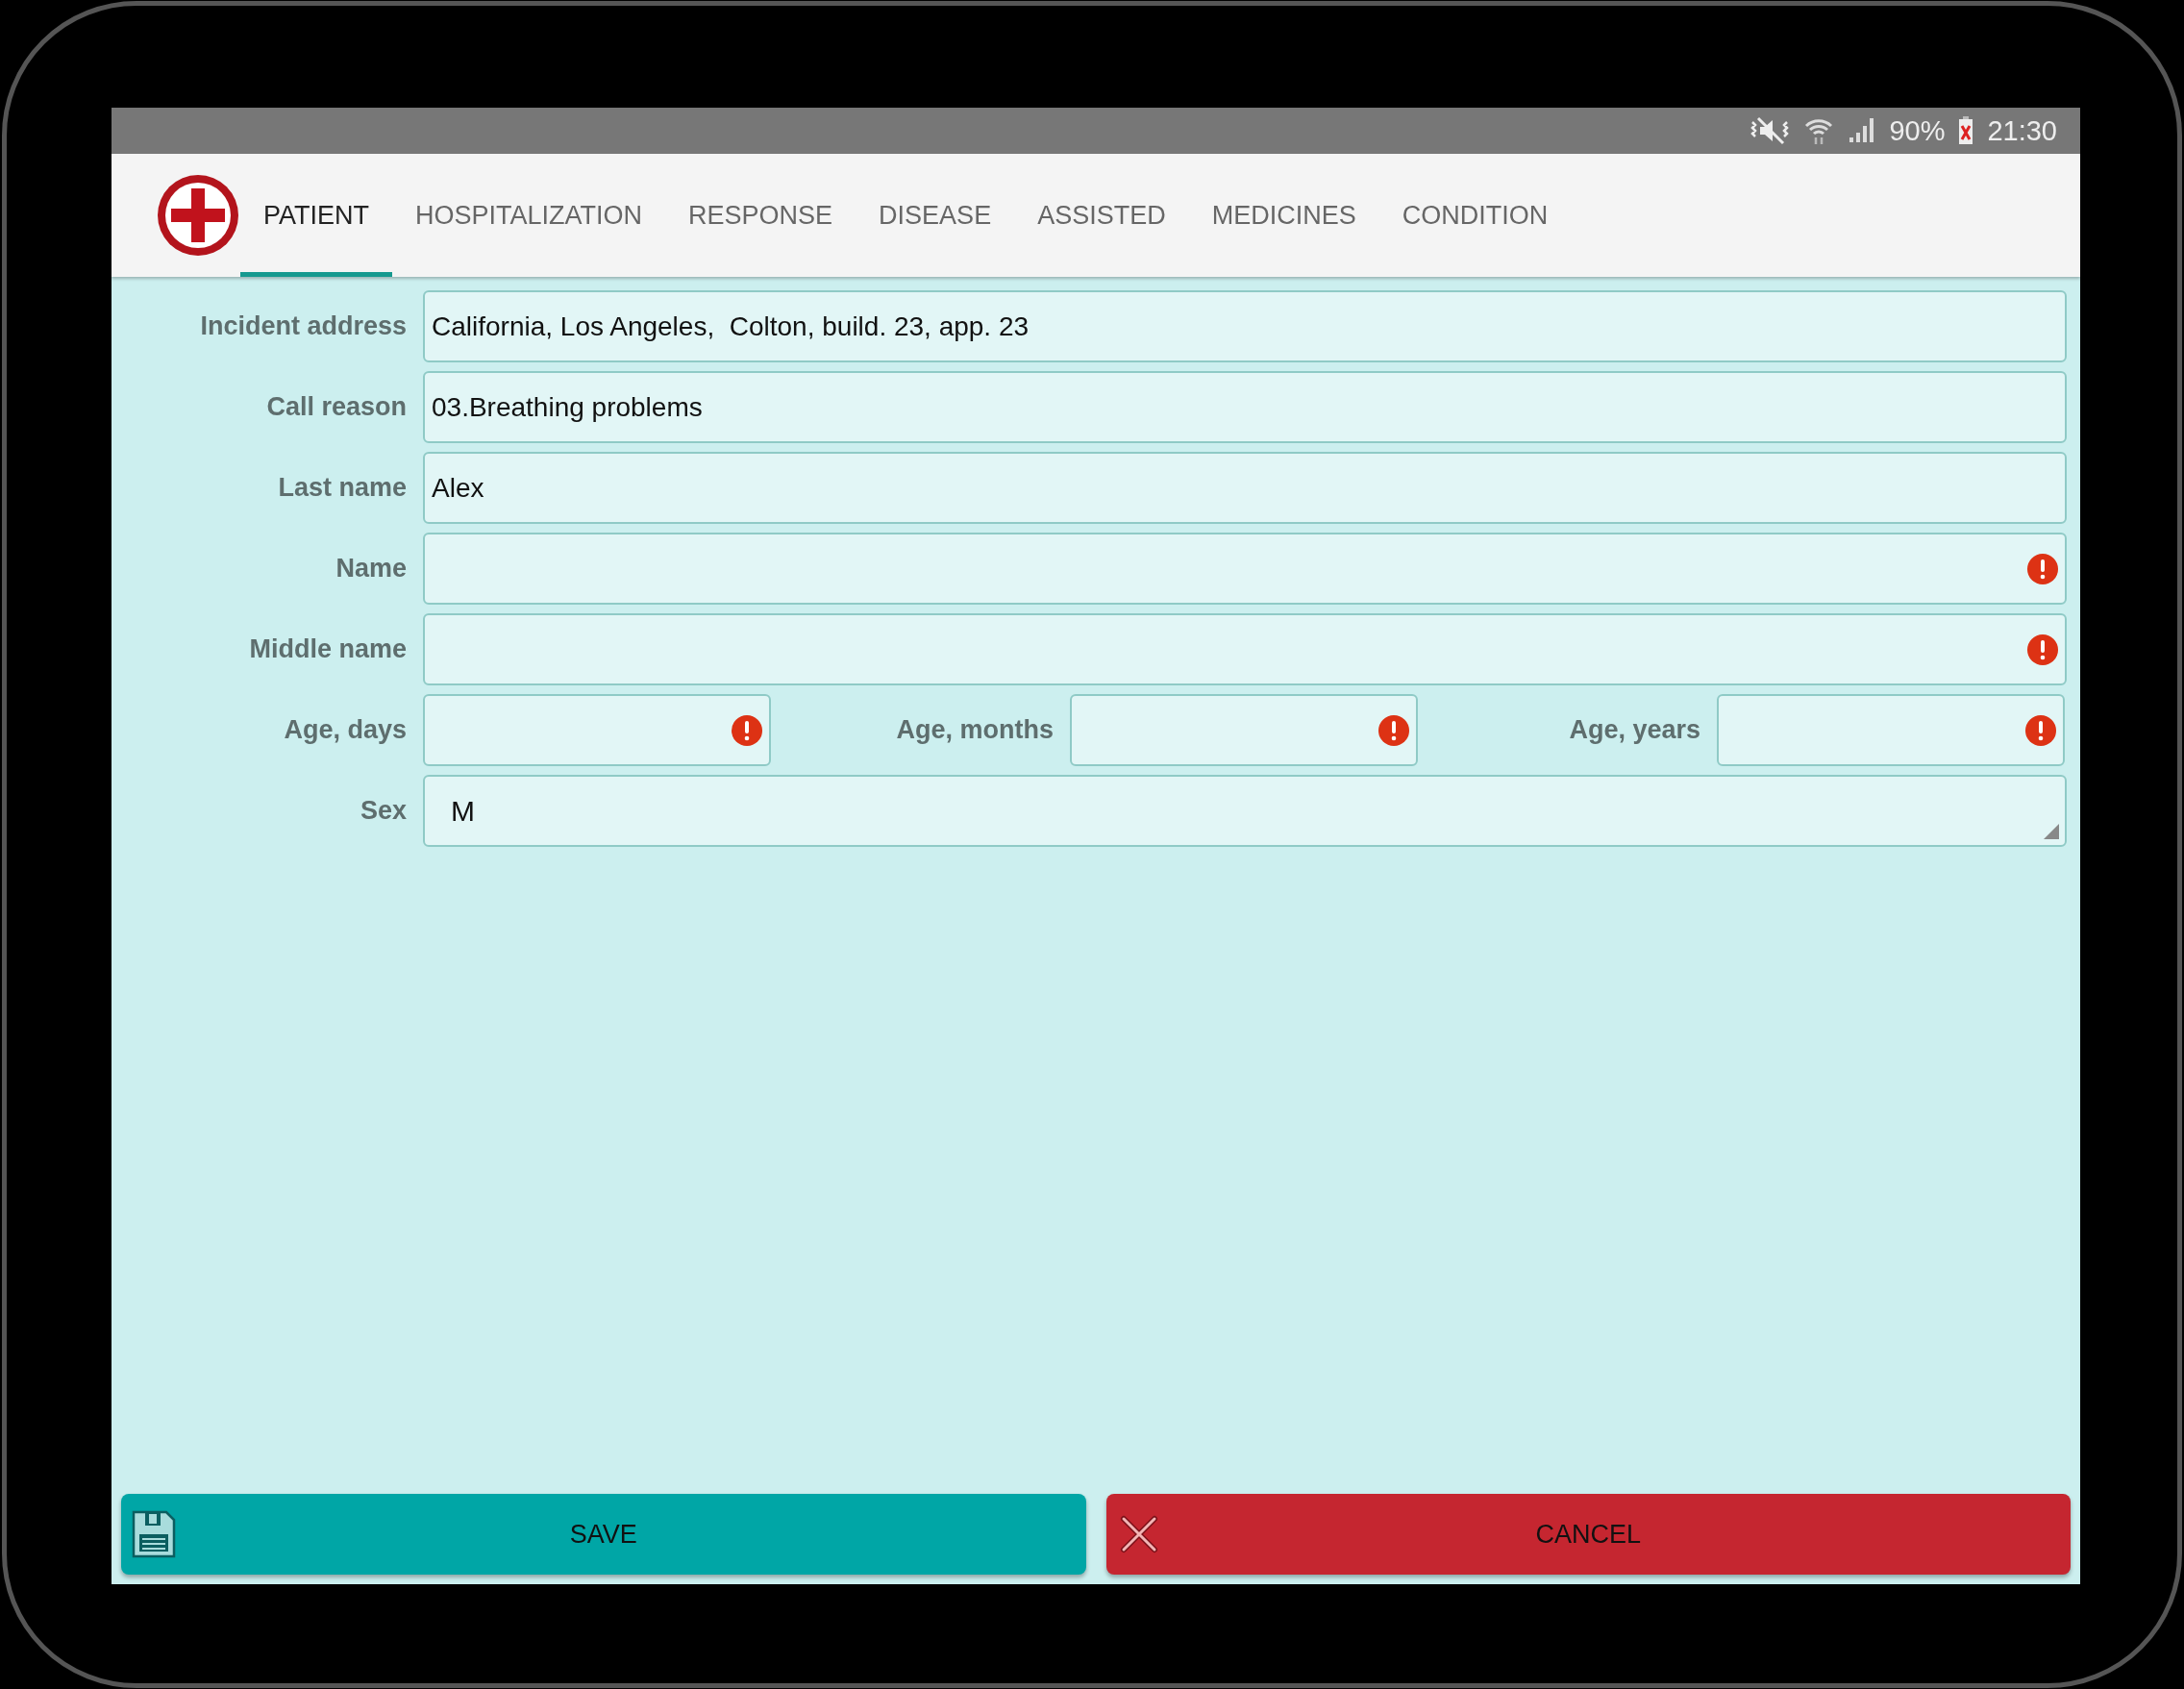  Describe the element at coordinates (2022, 130) in the screenshot. I see `clock-time: 21:30` at that location.